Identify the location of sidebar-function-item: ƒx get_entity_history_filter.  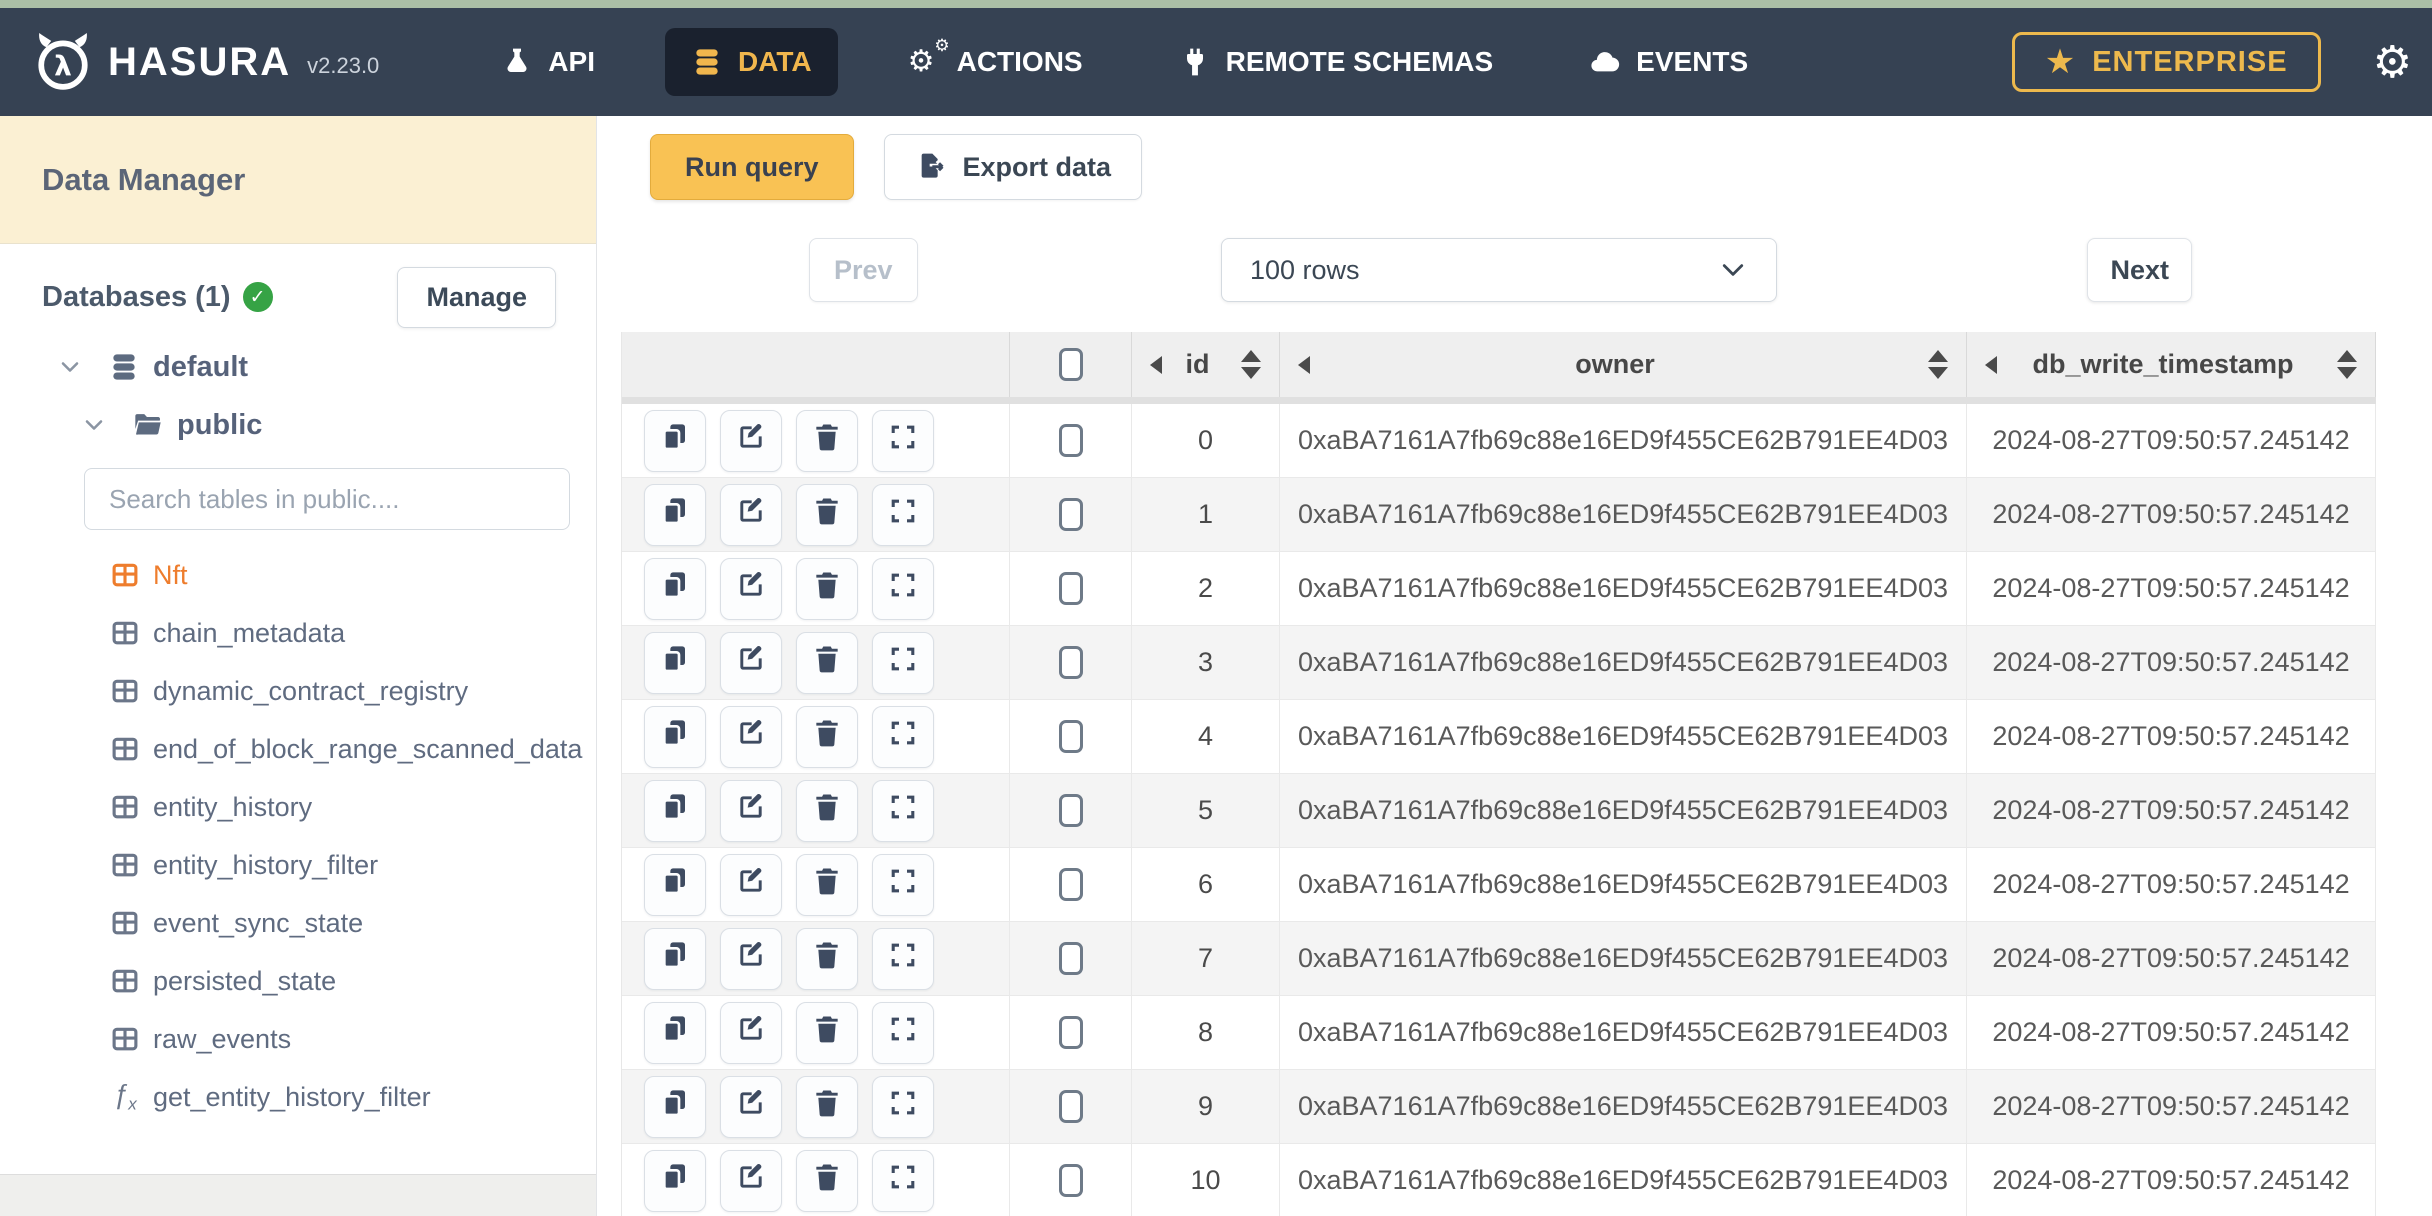
(298, 1097).